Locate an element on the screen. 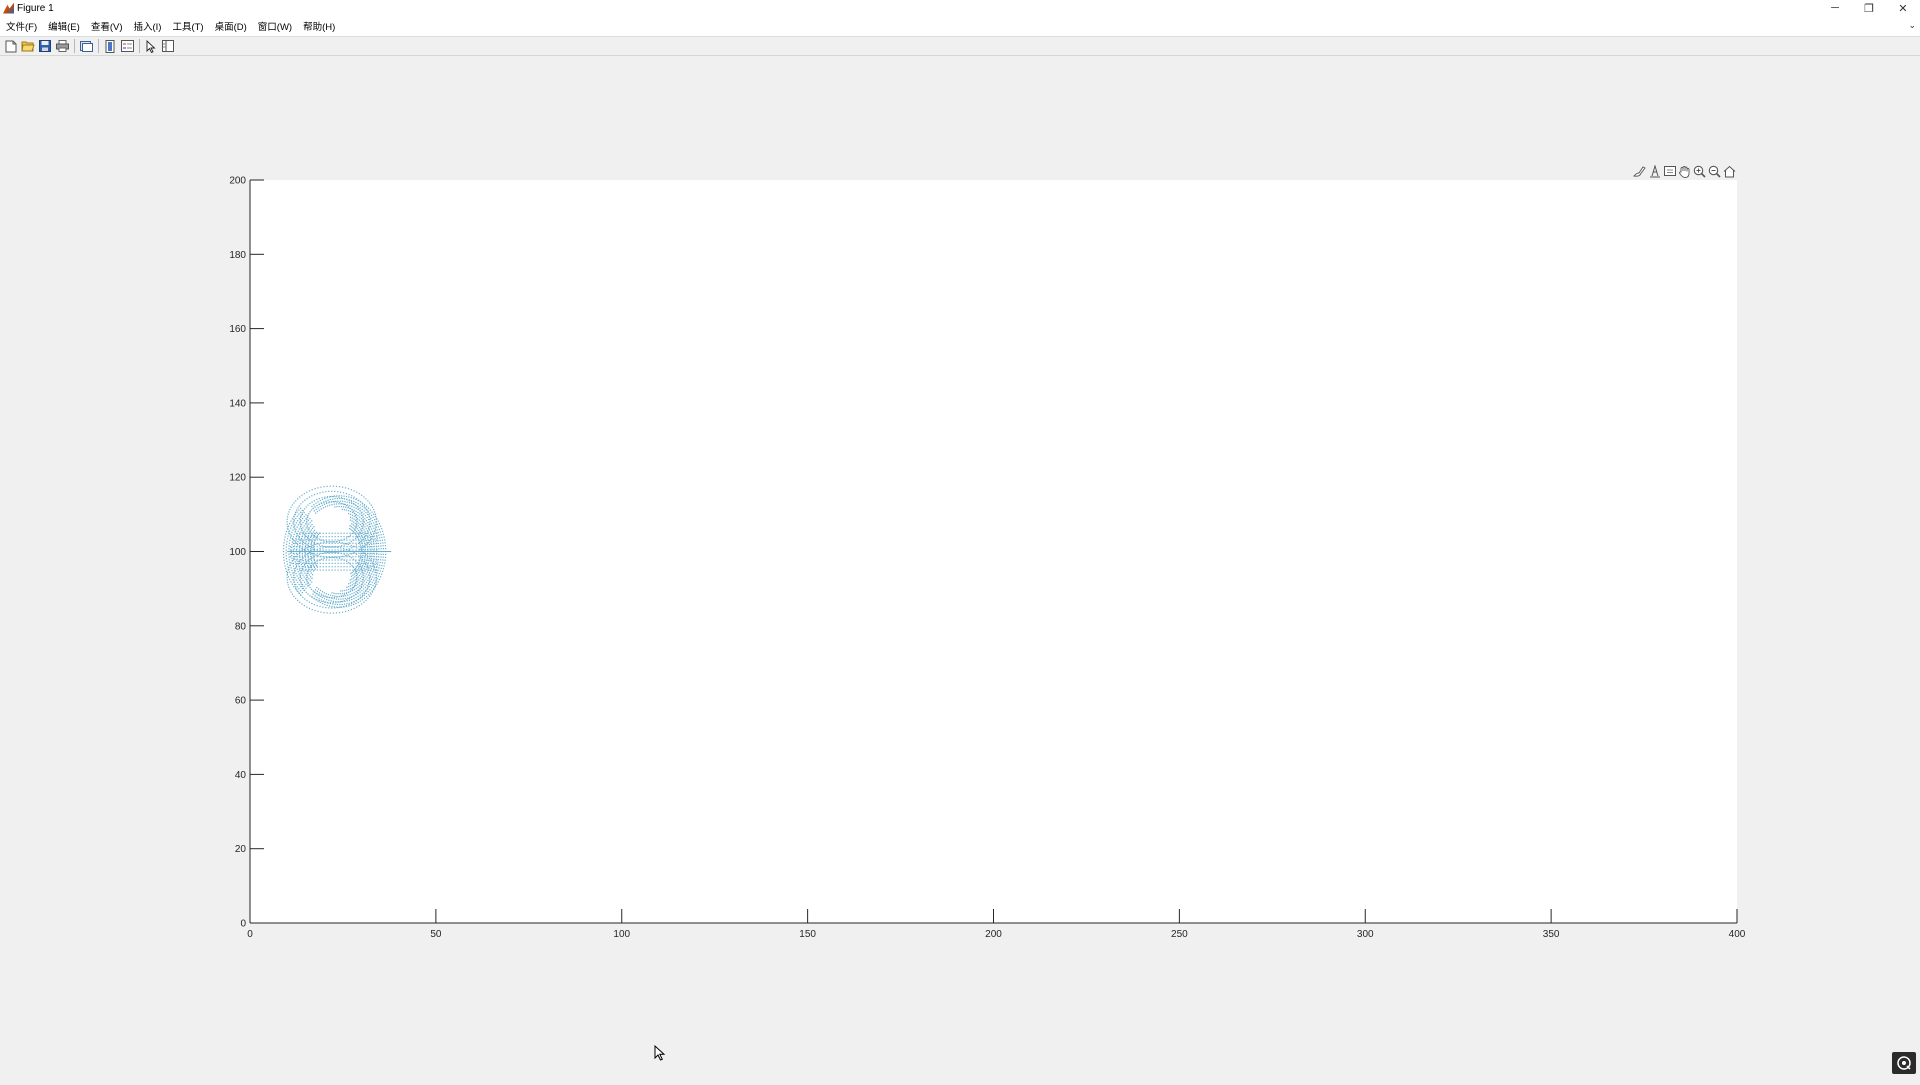 Image resolution: width=1920 pixels, height=1085 pixels. restore-button: ❐ is located at coordinates (1869, 8).